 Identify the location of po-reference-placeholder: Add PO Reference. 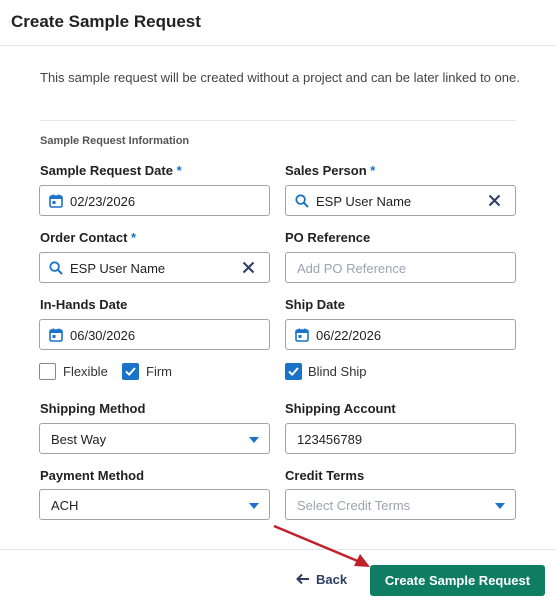
(352, 268).